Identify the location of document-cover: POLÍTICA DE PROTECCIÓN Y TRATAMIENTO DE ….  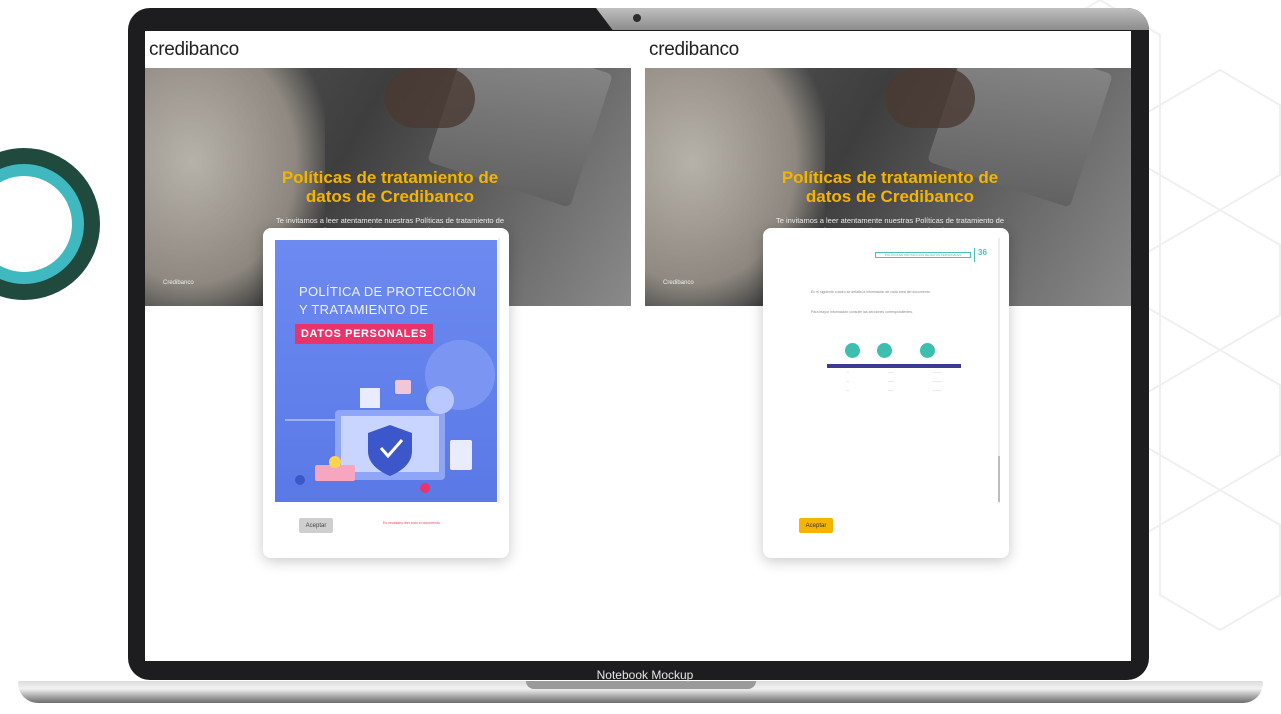
(386, 371).